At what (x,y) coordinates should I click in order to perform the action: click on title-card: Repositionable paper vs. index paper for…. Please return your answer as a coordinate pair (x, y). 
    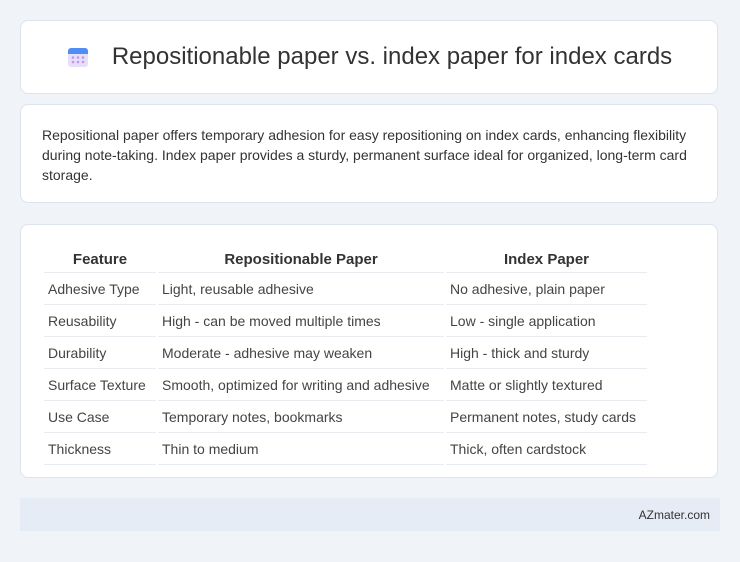
    Looking at the image, I should click on (369, 57).